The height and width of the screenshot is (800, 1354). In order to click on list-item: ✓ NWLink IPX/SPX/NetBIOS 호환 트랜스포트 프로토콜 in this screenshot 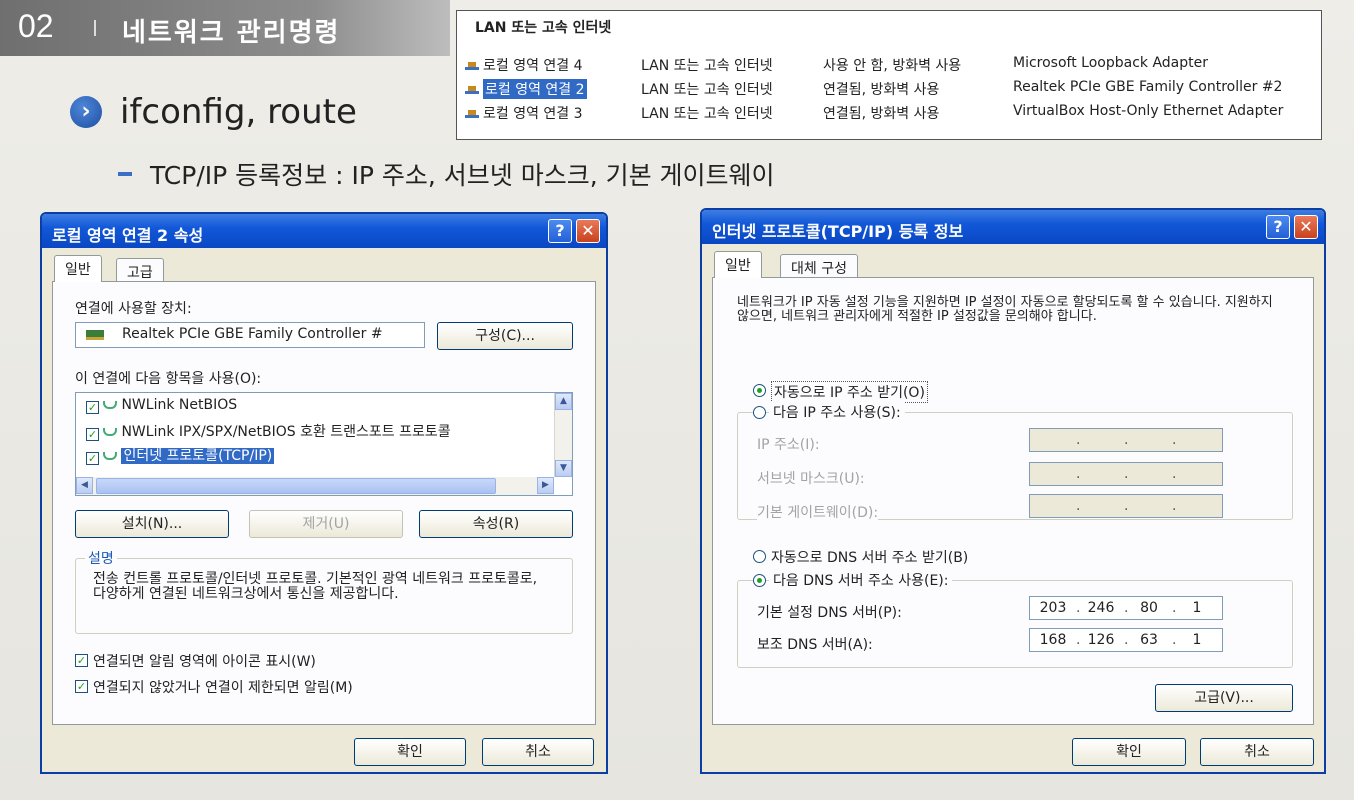, I will do `click(268, 431)`.